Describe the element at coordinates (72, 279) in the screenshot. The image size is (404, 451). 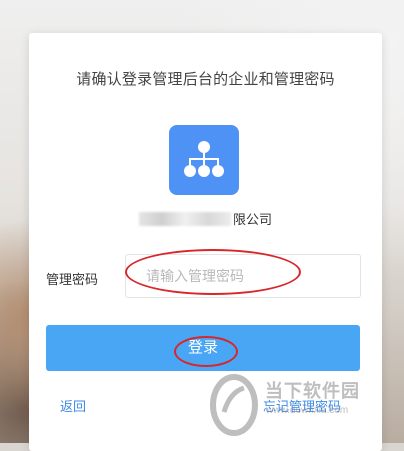
I see `password-label: 管理密码` at that location.